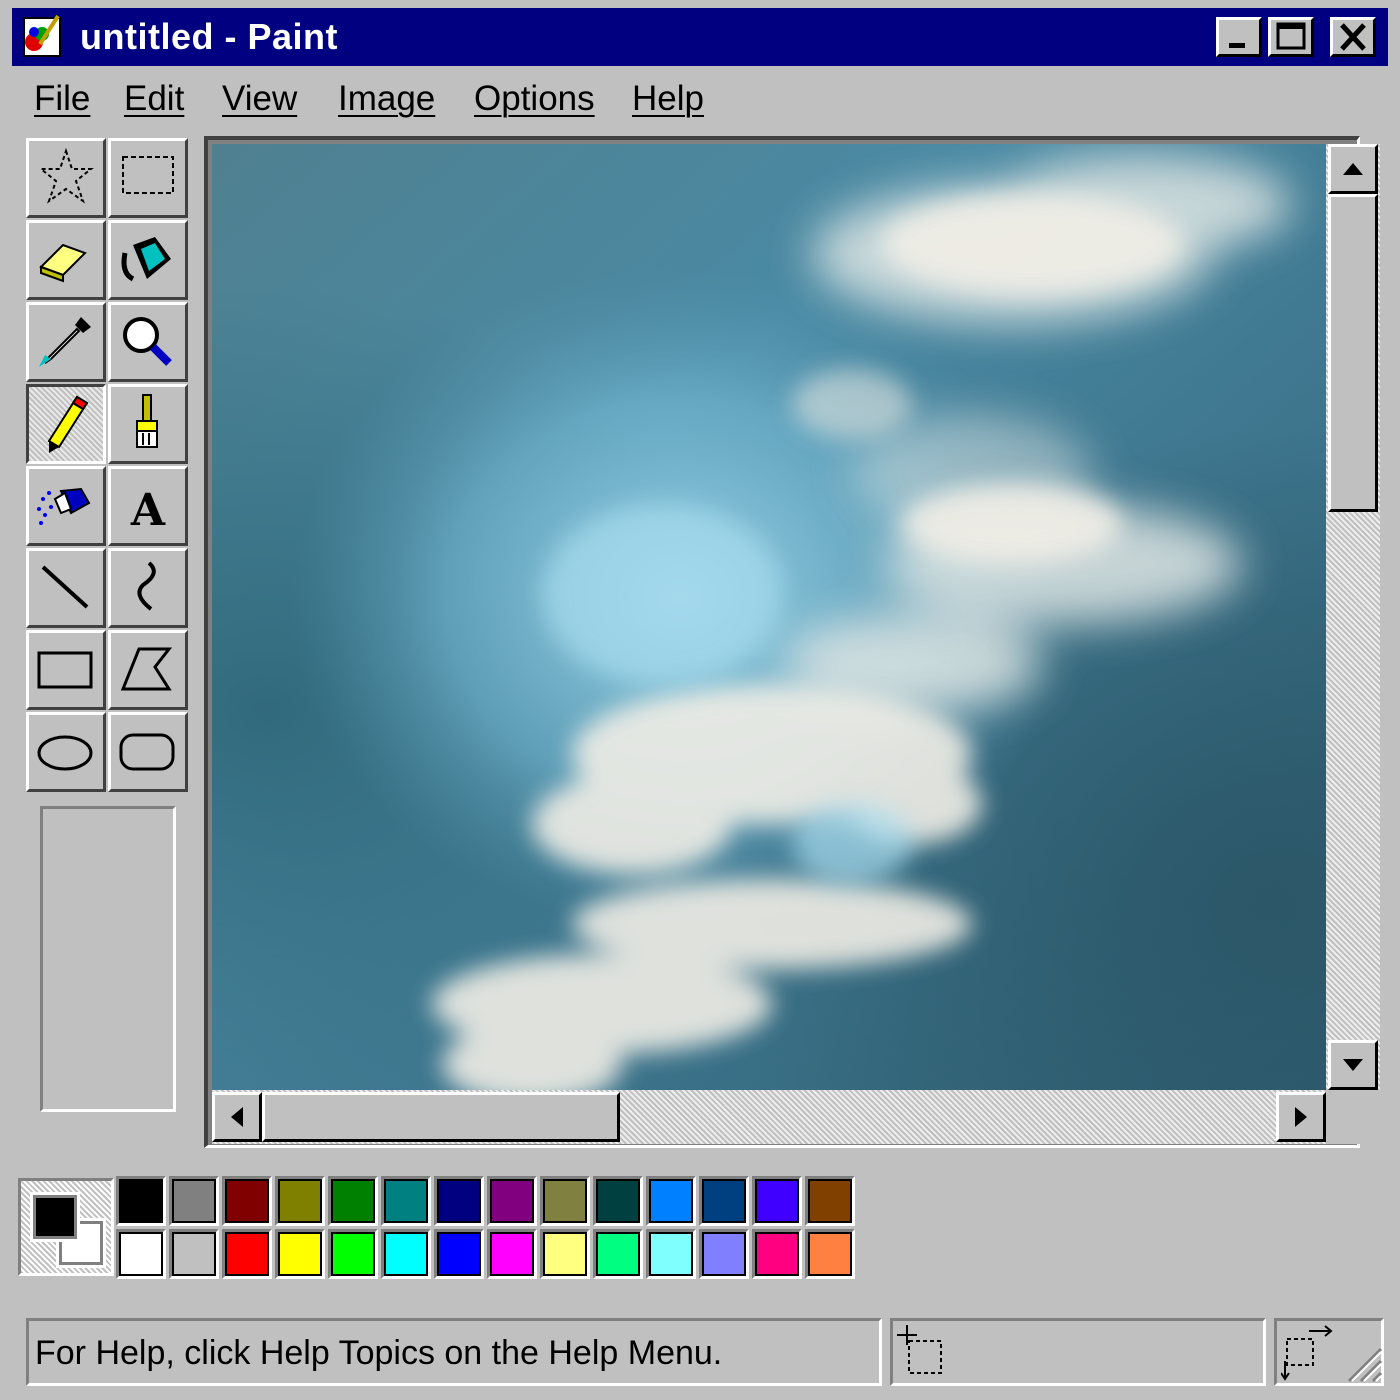  I want to click on arrow-up-icon, so click(1353, 169).